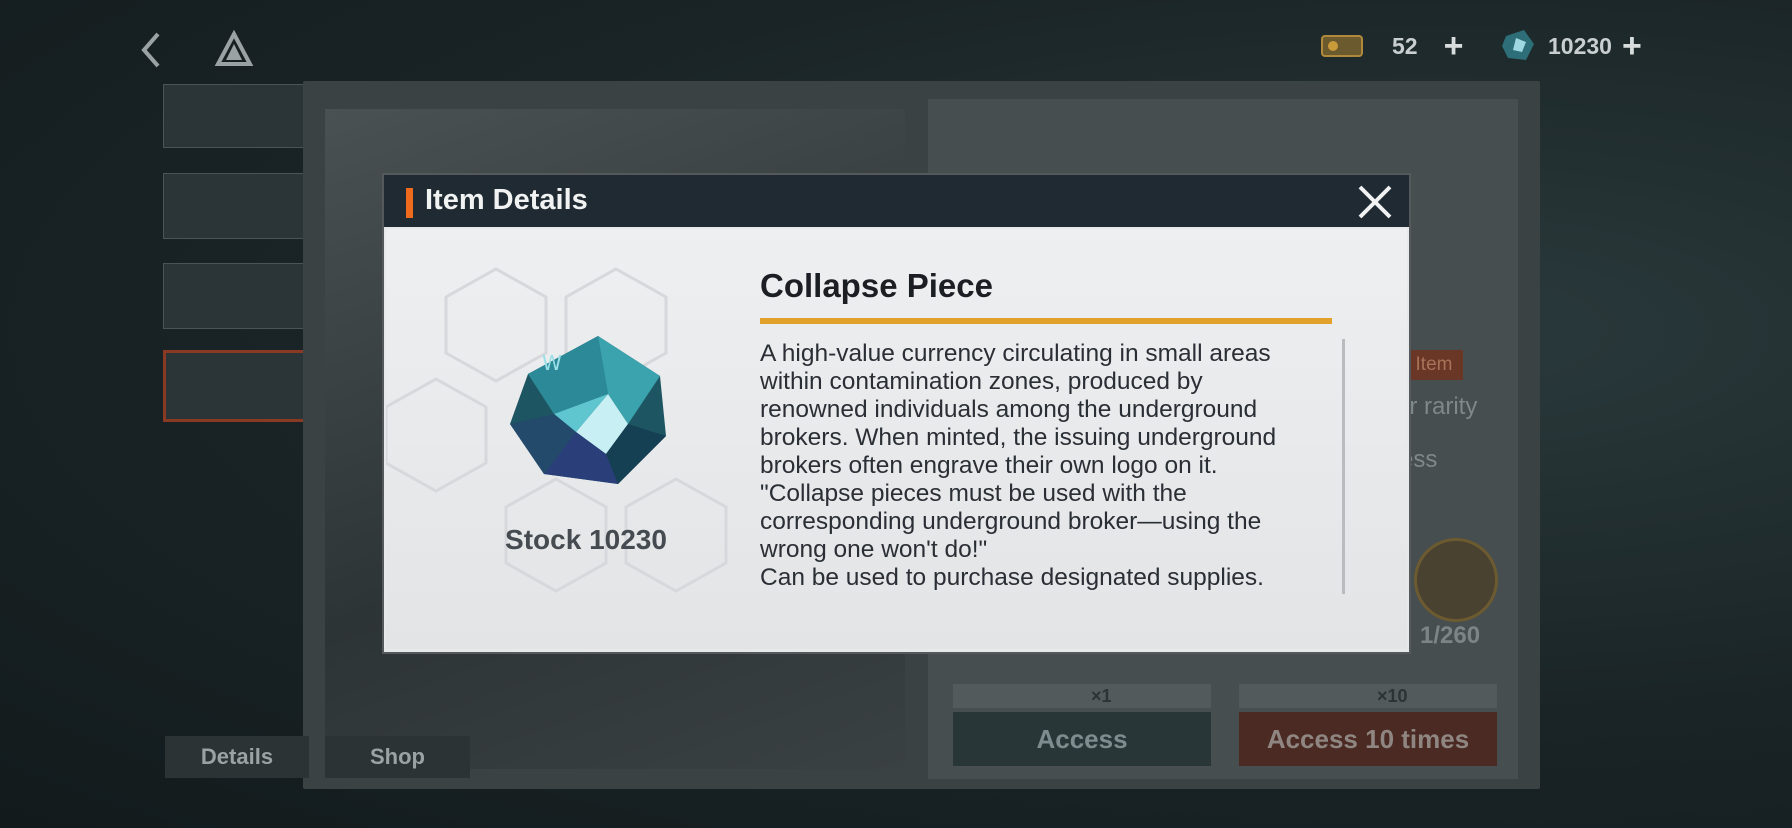  What do you see at coordinates (1454, 46) in the screenshot?
I see `add-ticket-button: +` at bounding box center [1454, 46].